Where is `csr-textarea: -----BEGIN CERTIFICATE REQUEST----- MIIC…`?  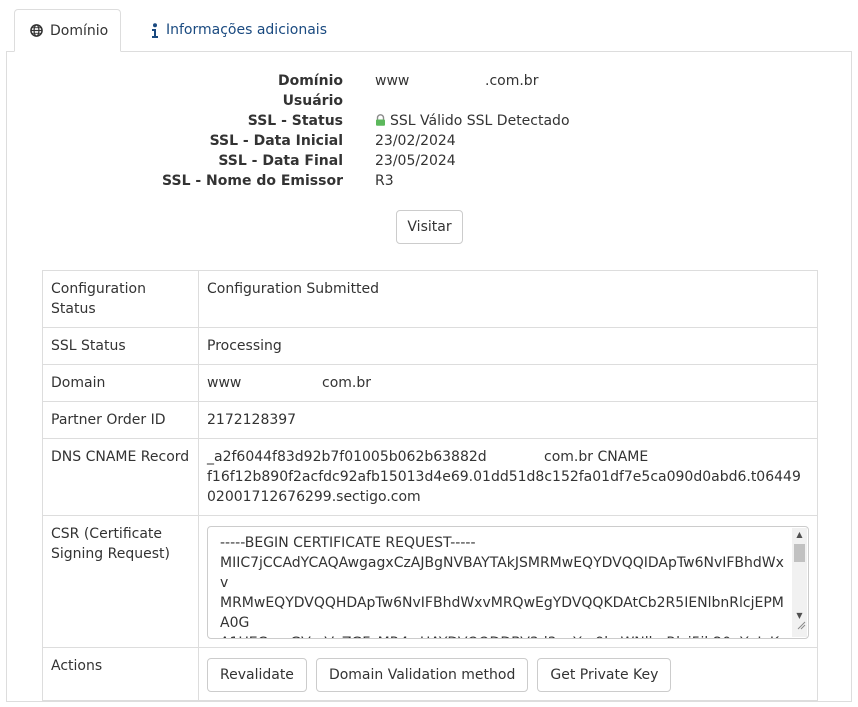
csr-textarea: -----BEGIN CERTIFICATE REQUEST----- MIIC… is located at coordinates (508, 582).